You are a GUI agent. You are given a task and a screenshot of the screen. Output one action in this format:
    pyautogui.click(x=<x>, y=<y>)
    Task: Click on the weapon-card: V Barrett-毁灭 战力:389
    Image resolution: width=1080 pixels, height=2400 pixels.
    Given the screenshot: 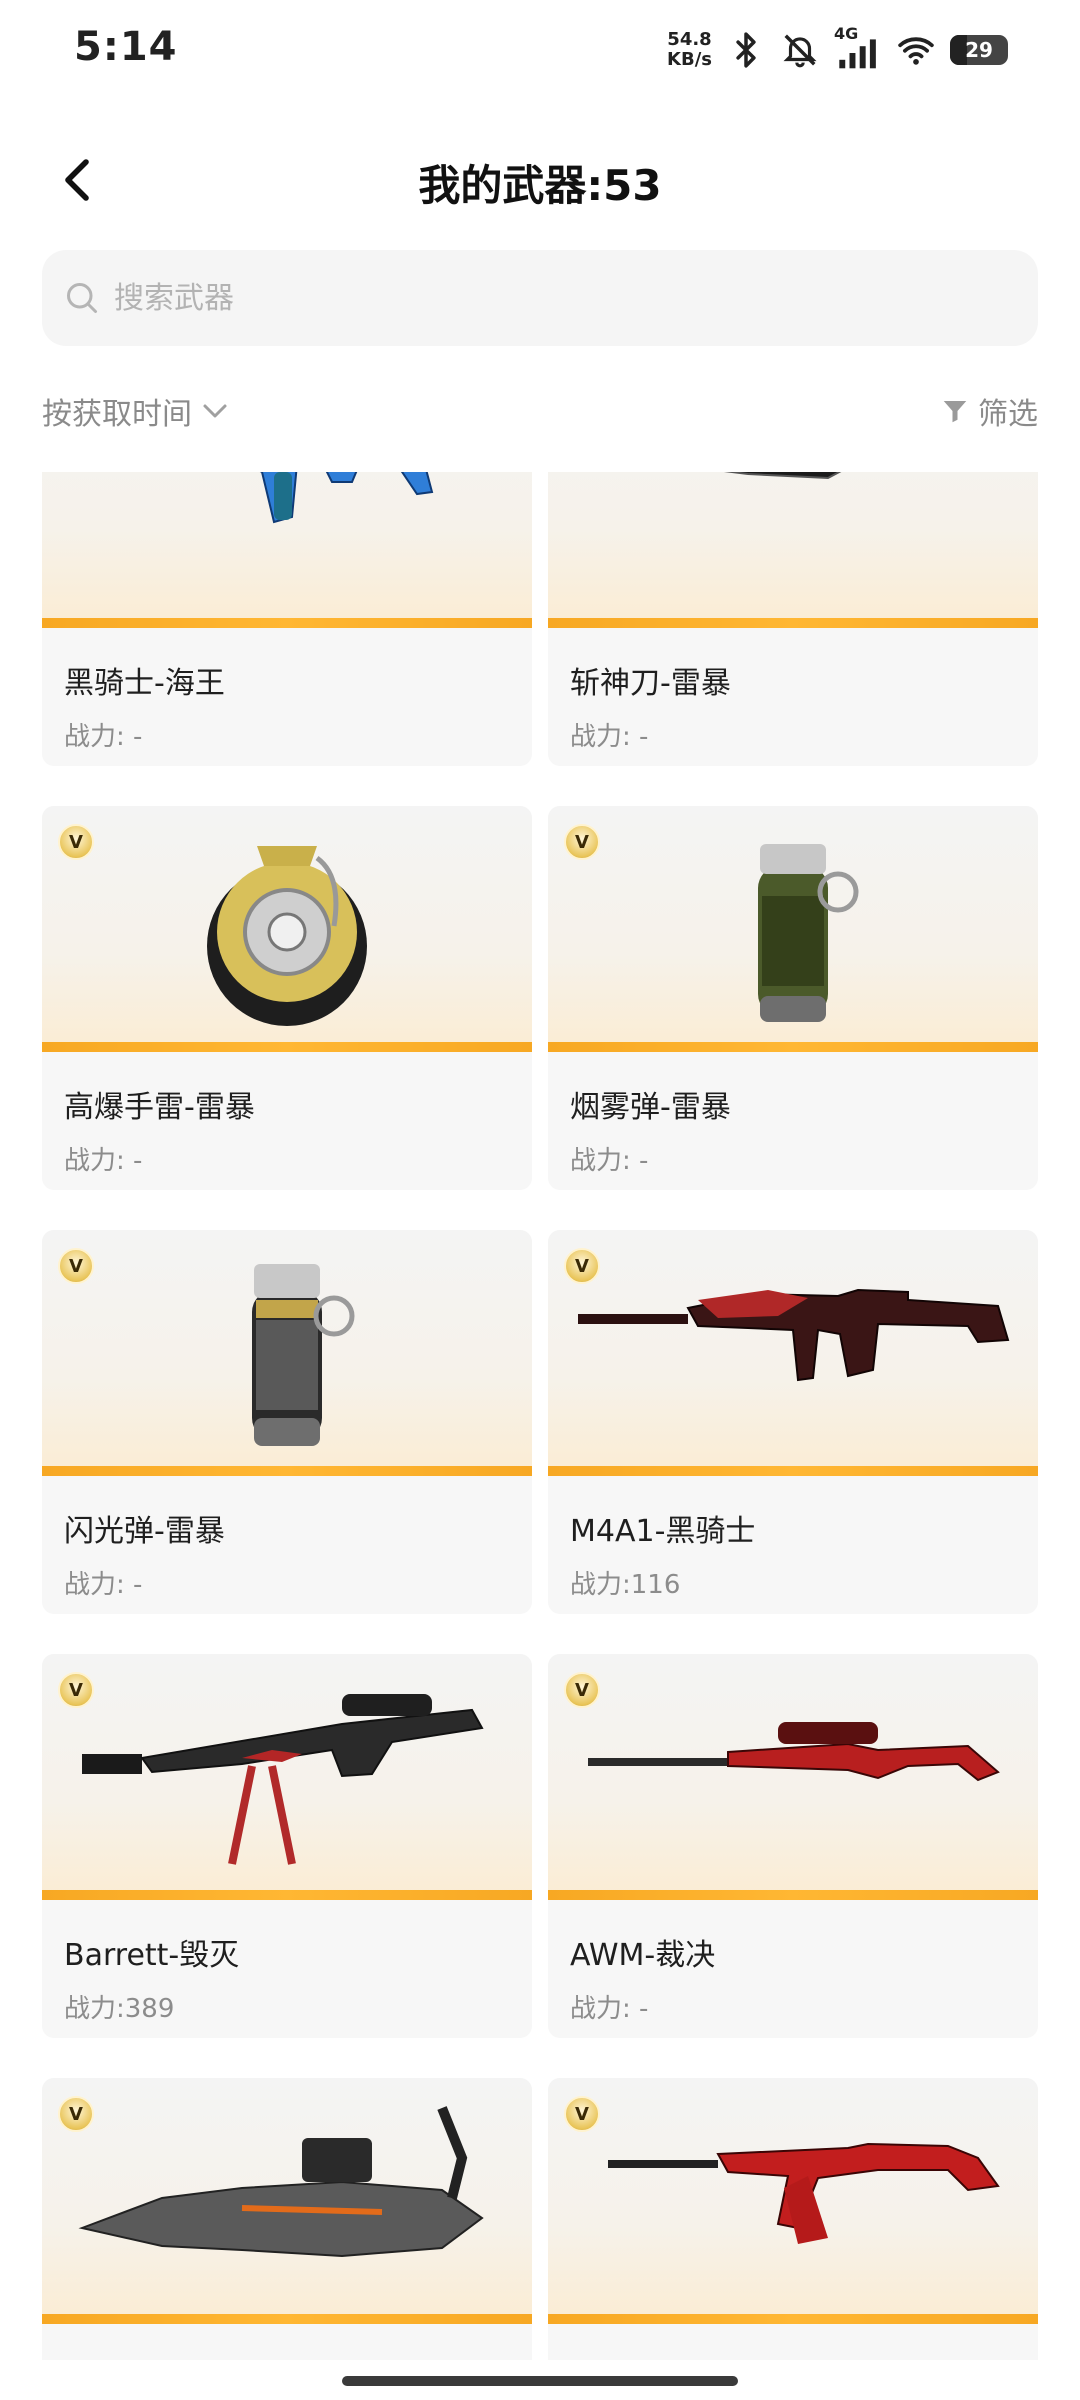 What is the action you would take?
    pyautogui.click(x=287, y=1846)
    